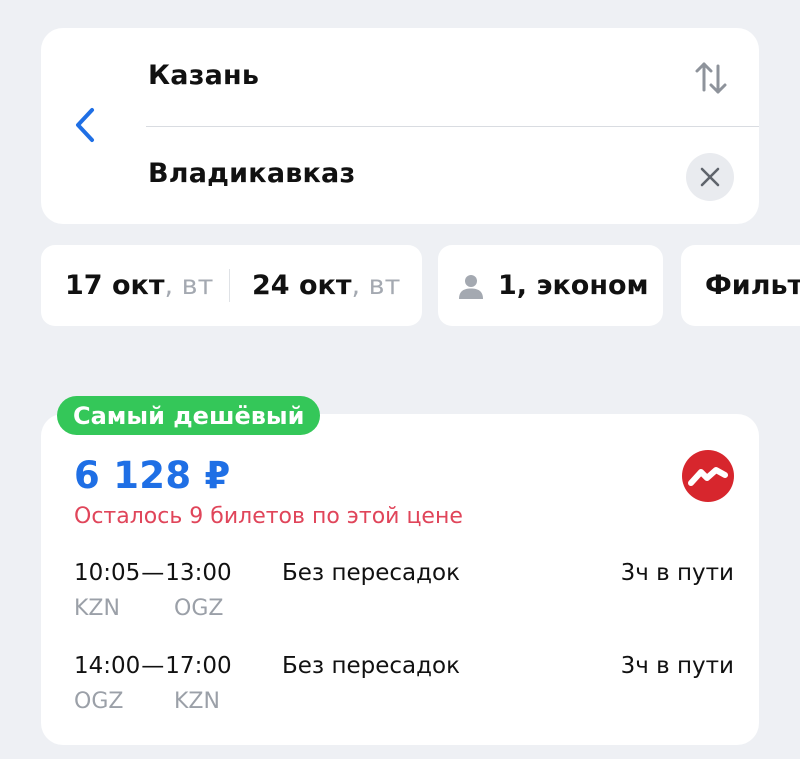 The image size is (800, 759). I want to click on clear-destination-button, so click(710, 177).